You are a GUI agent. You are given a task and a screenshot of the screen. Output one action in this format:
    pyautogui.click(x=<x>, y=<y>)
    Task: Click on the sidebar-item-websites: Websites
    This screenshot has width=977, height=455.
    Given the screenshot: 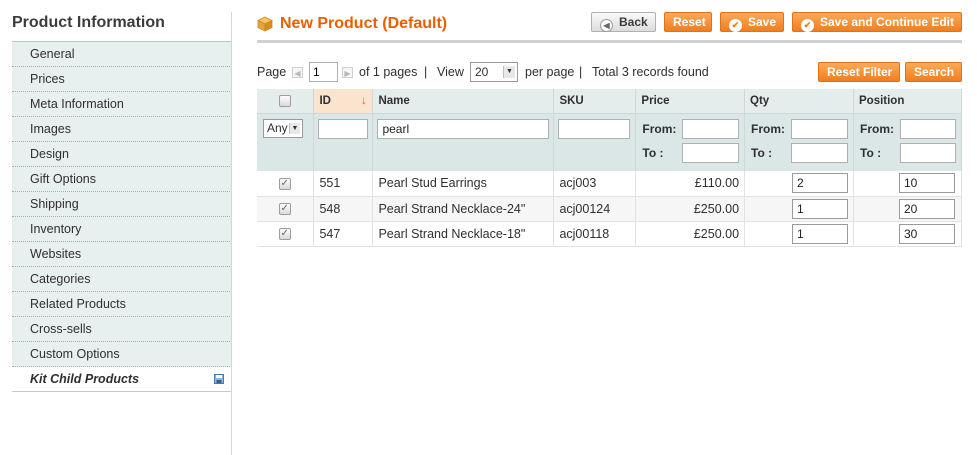 What is the action you would take?
    pyautogui.click(x=122, y=254)
    